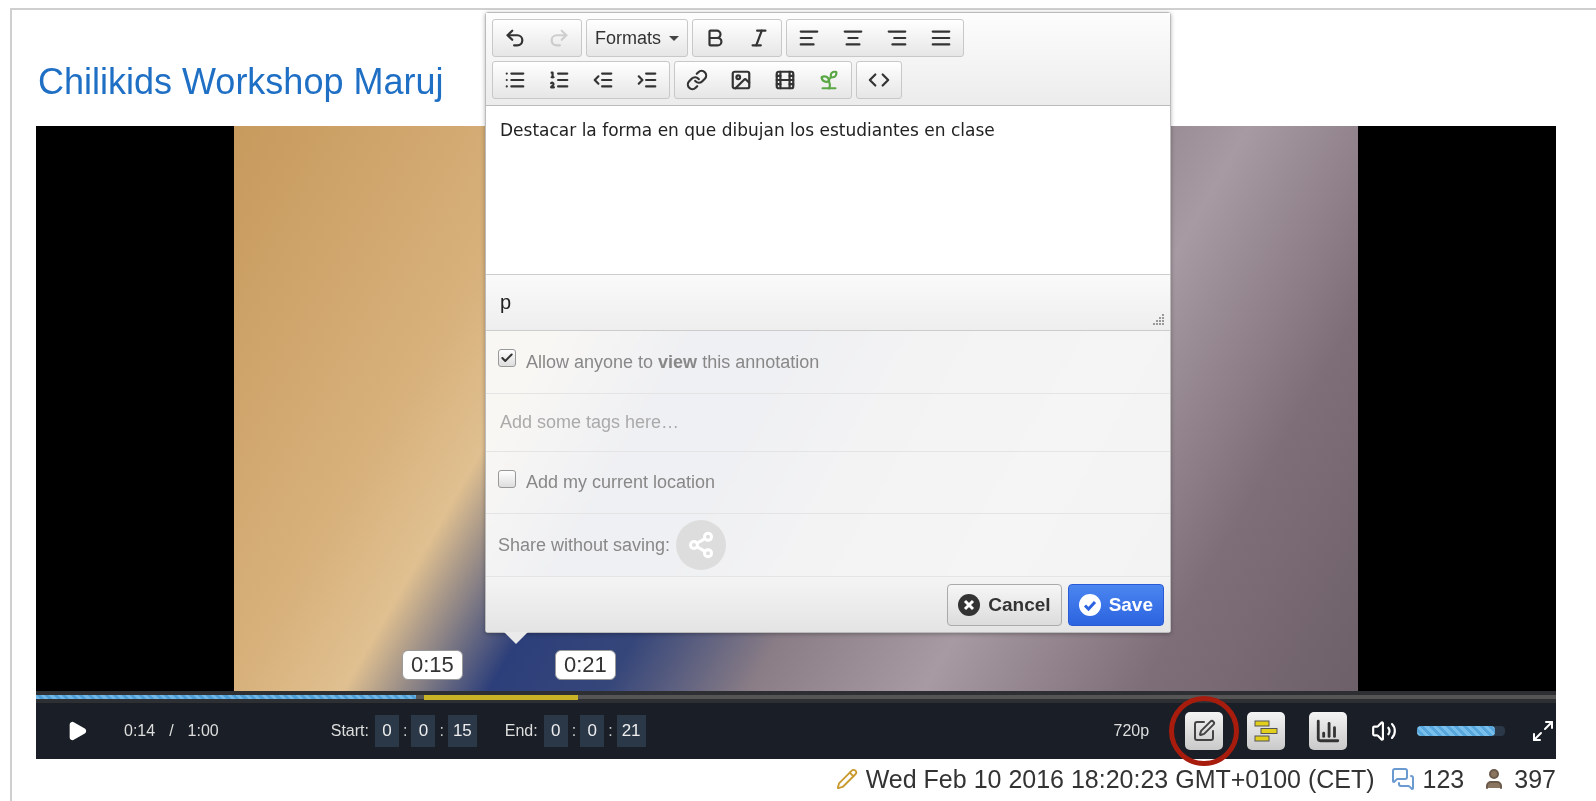 This screenshot has height=801, width=1596. I want to click on bars-icon, so click(1266, 731).